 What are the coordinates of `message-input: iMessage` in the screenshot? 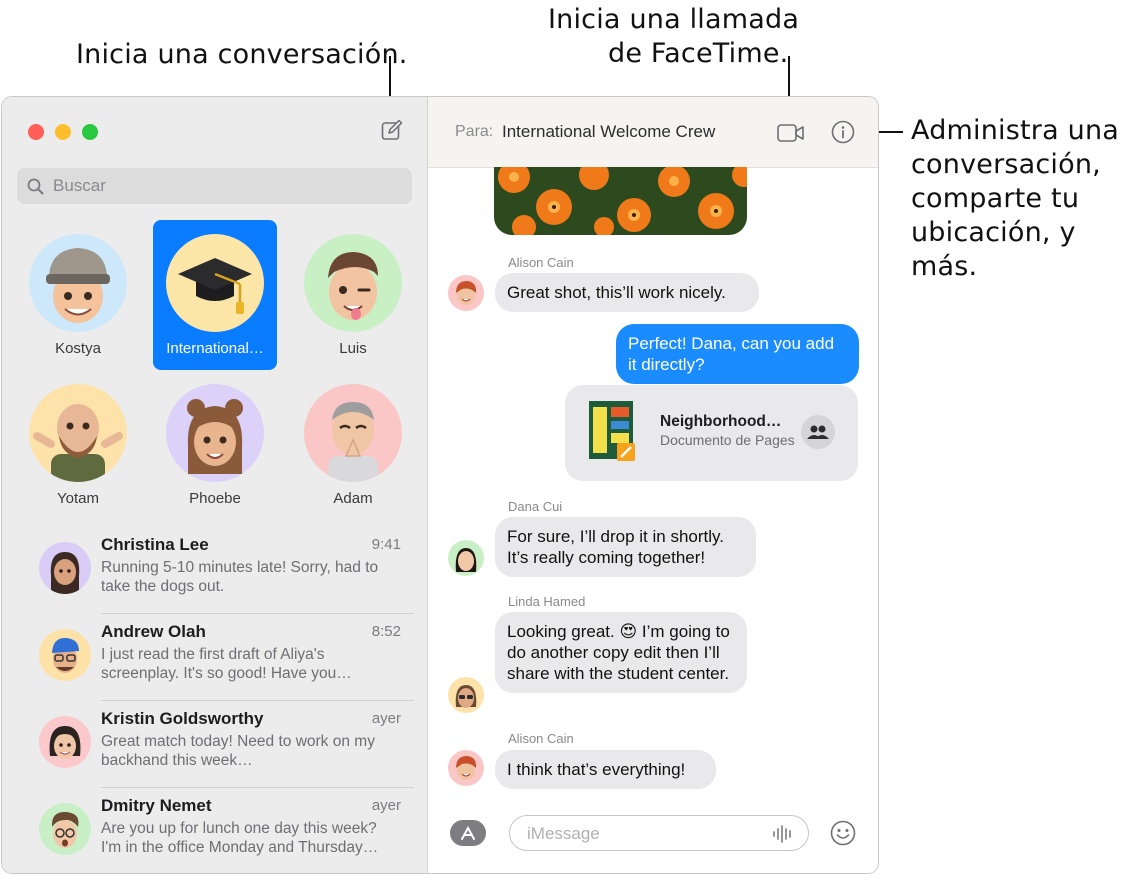 It's located at (659, 833).